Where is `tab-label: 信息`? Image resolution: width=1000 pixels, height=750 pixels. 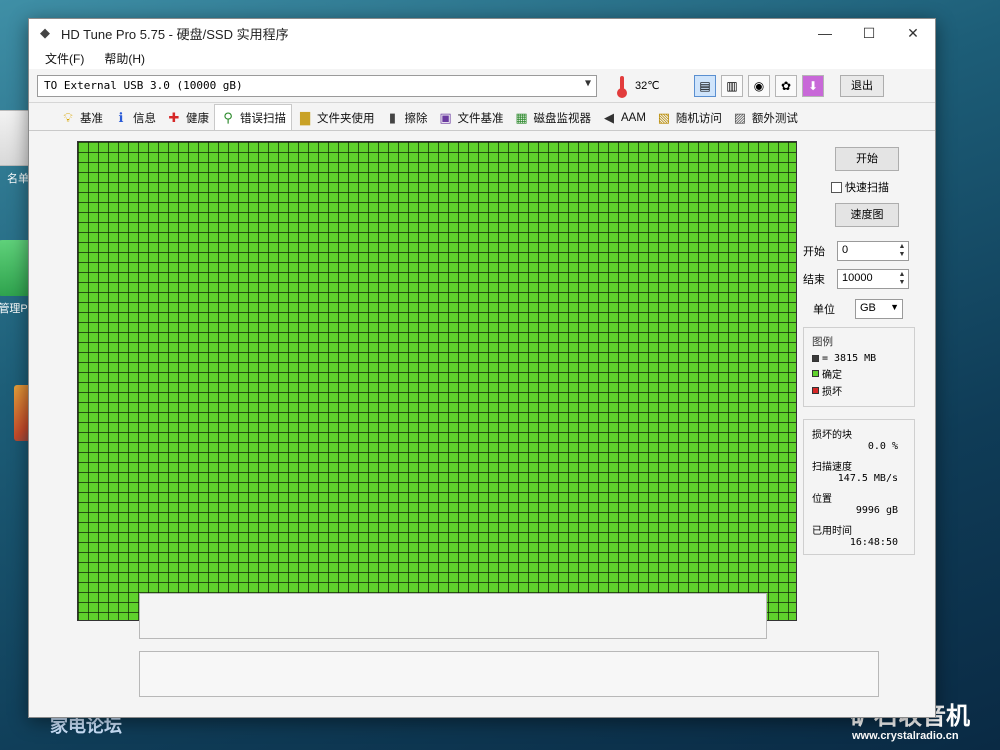 tab-label: 信息 is located at coordinates (144, 119).